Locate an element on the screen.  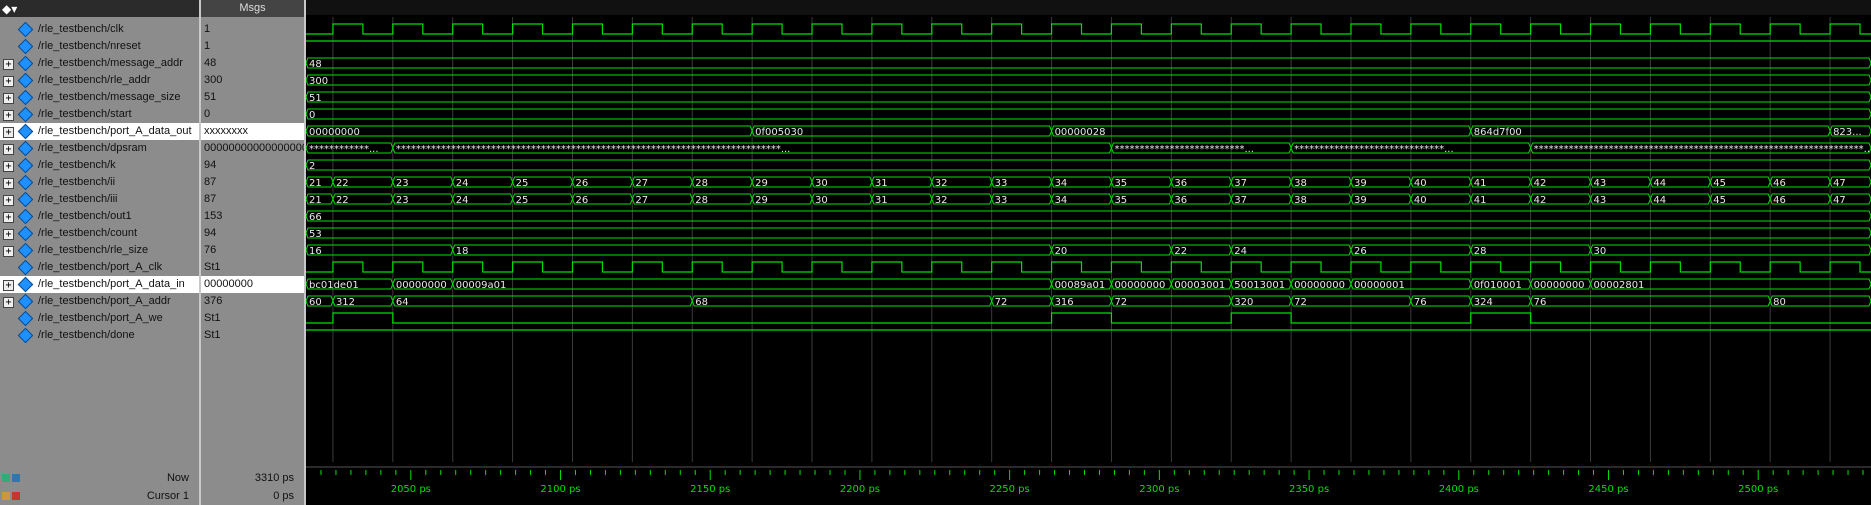
signal-row: + /rle_testbench/count is located at coordinates (99, 233).